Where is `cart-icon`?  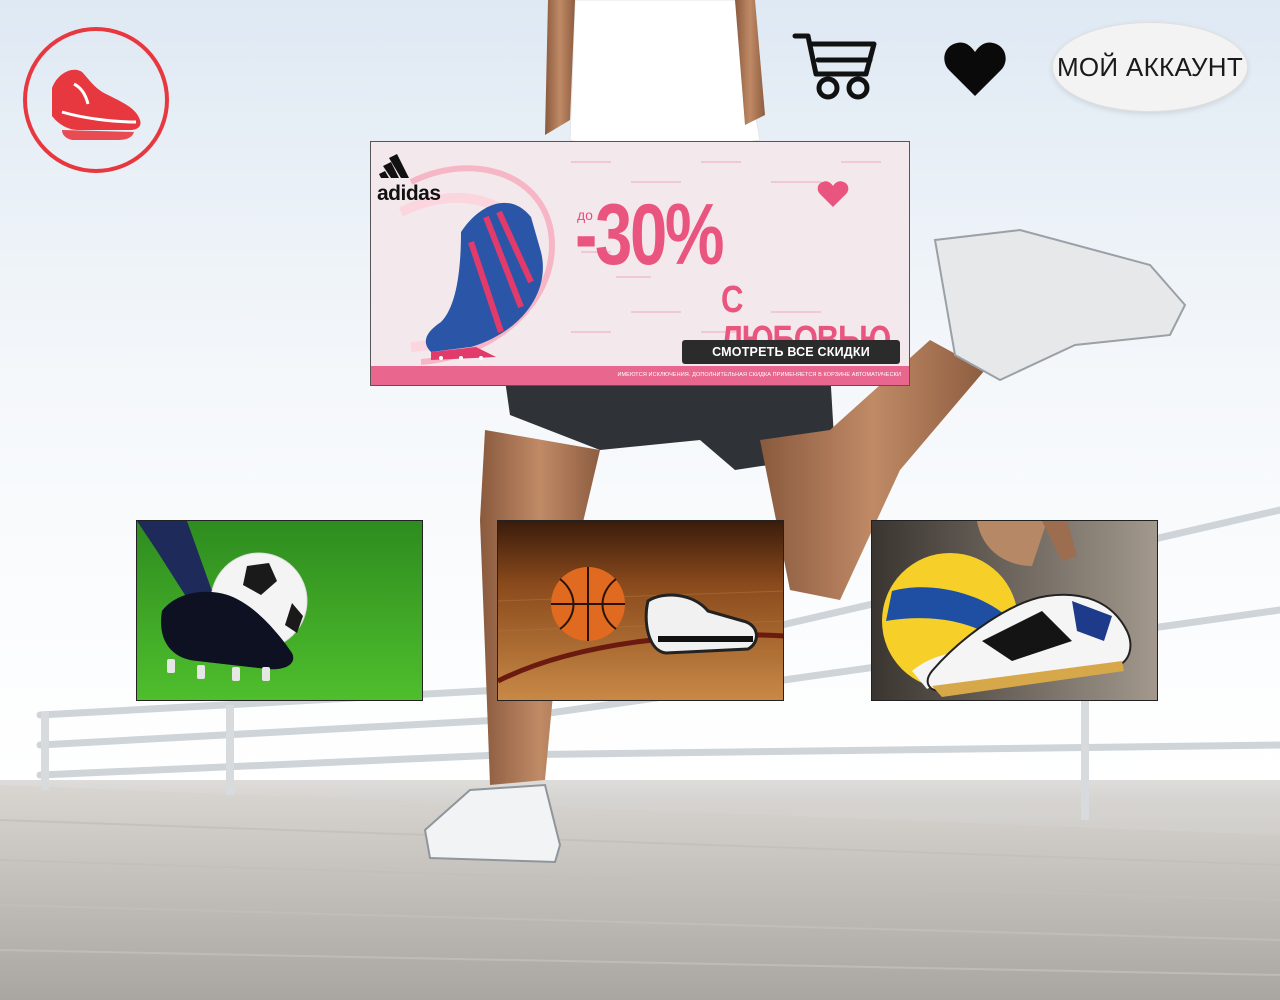
cart-icon is located at coordinates (835, 66).